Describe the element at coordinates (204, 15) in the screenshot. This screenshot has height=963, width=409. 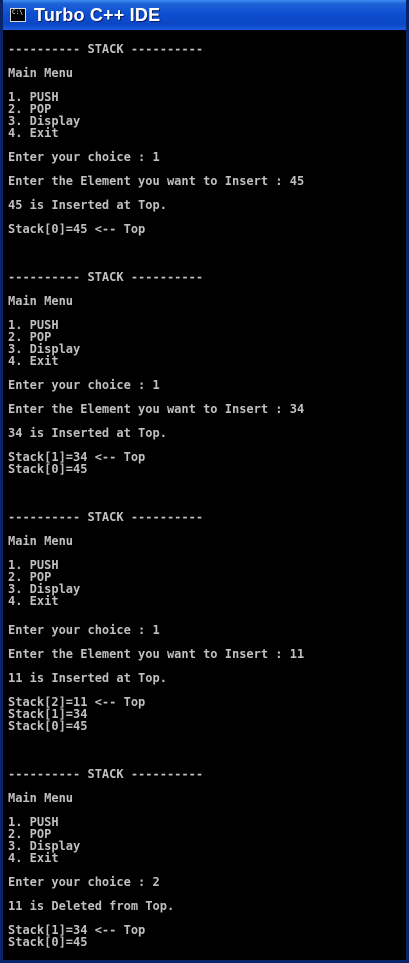
I see `title-bar: C:\ Turbo C++ IDE` at that location.